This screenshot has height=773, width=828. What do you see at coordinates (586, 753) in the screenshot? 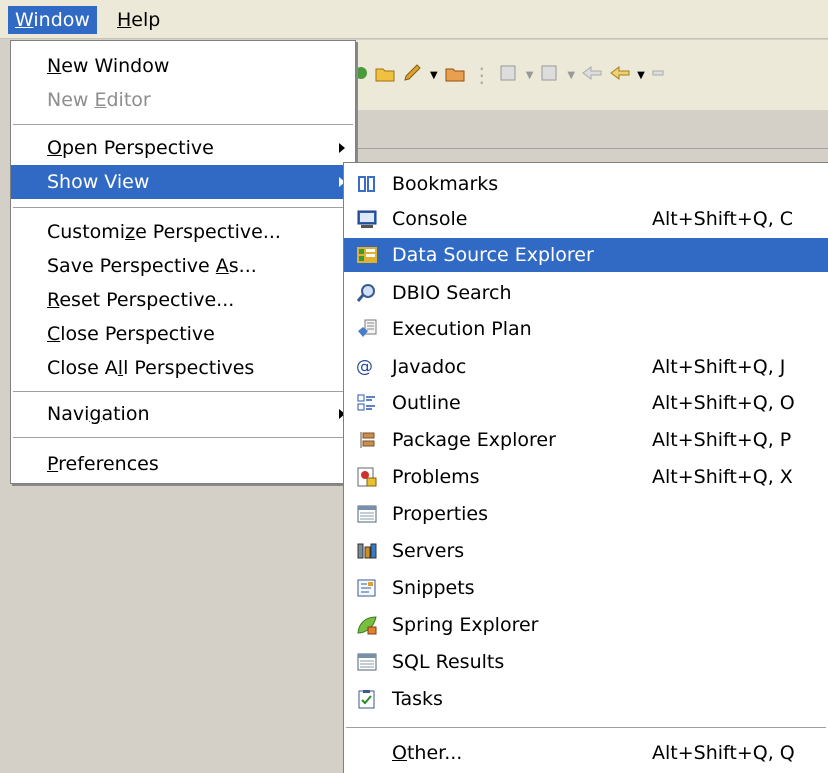
I see `view-item-other: Other... Alt+Shift+Q, Q` at bounding box center [586, 753].